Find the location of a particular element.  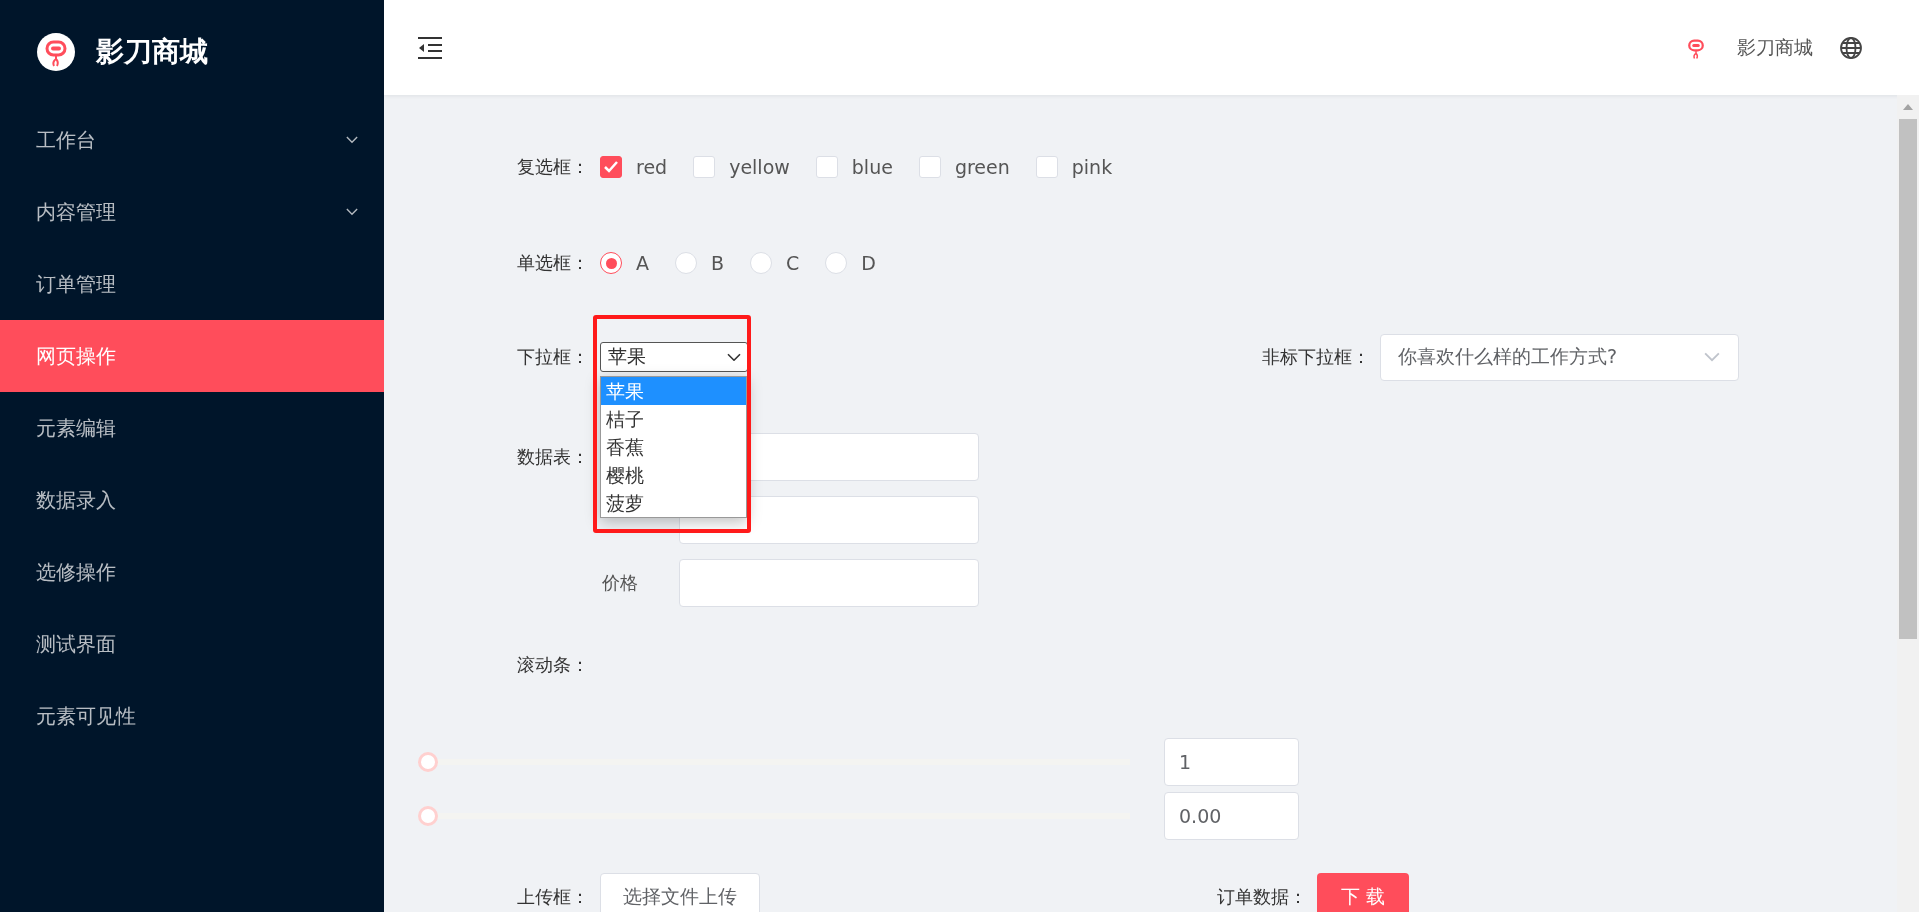

field-label: 上传框： is located at coordinates (553, 897).